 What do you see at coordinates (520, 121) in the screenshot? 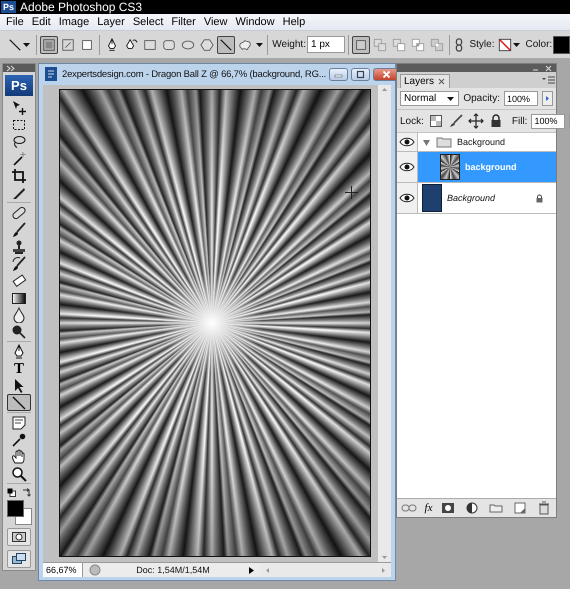
I see `fill-label: Fill:` at bounding box center [520, 121].